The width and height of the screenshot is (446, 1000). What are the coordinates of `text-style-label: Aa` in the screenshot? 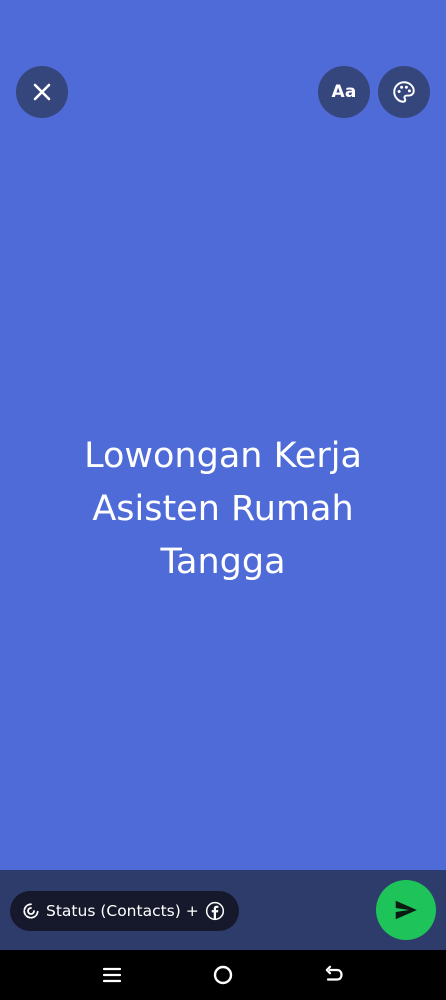 It's located at (344, 92).